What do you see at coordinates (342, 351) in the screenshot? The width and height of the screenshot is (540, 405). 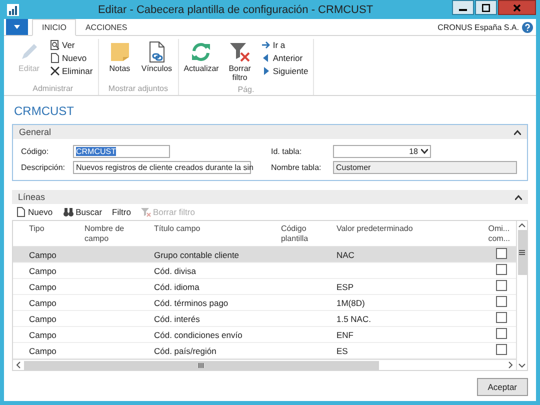 I see `table-cell-text: ES` at bounding box center [342, 351].